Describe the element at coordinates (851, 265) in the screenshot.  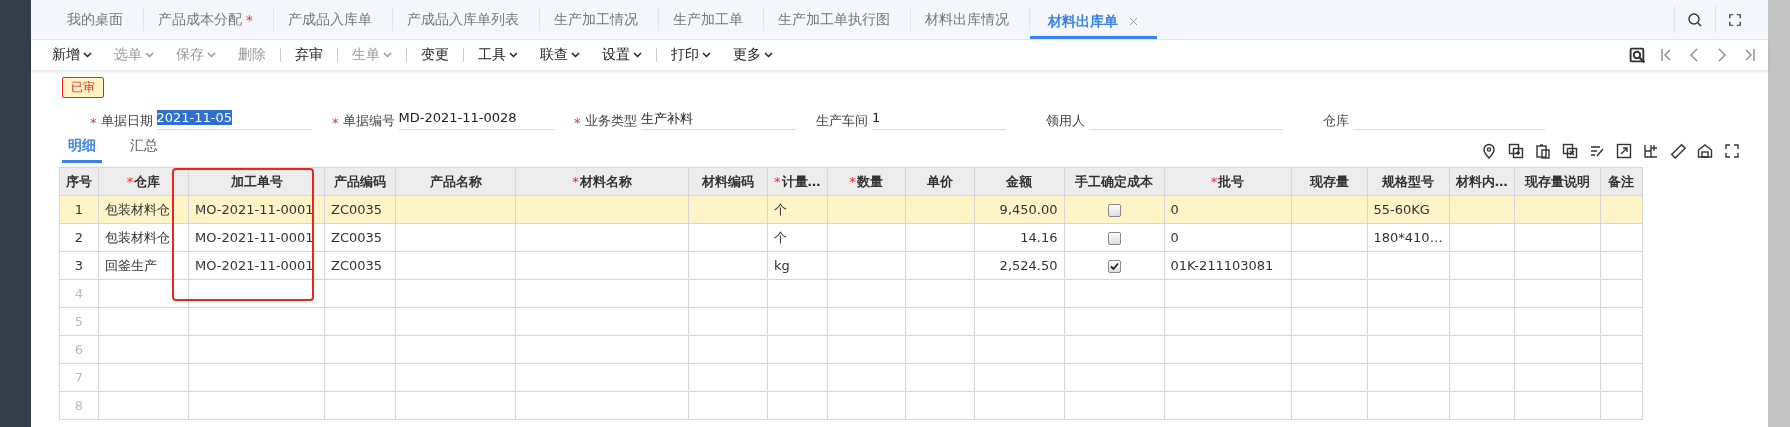
I see `table-row: 3 回釜生产 MO-2021-11-0001 ZC0035 kg 2,524.50 01K-211103081` at that location.